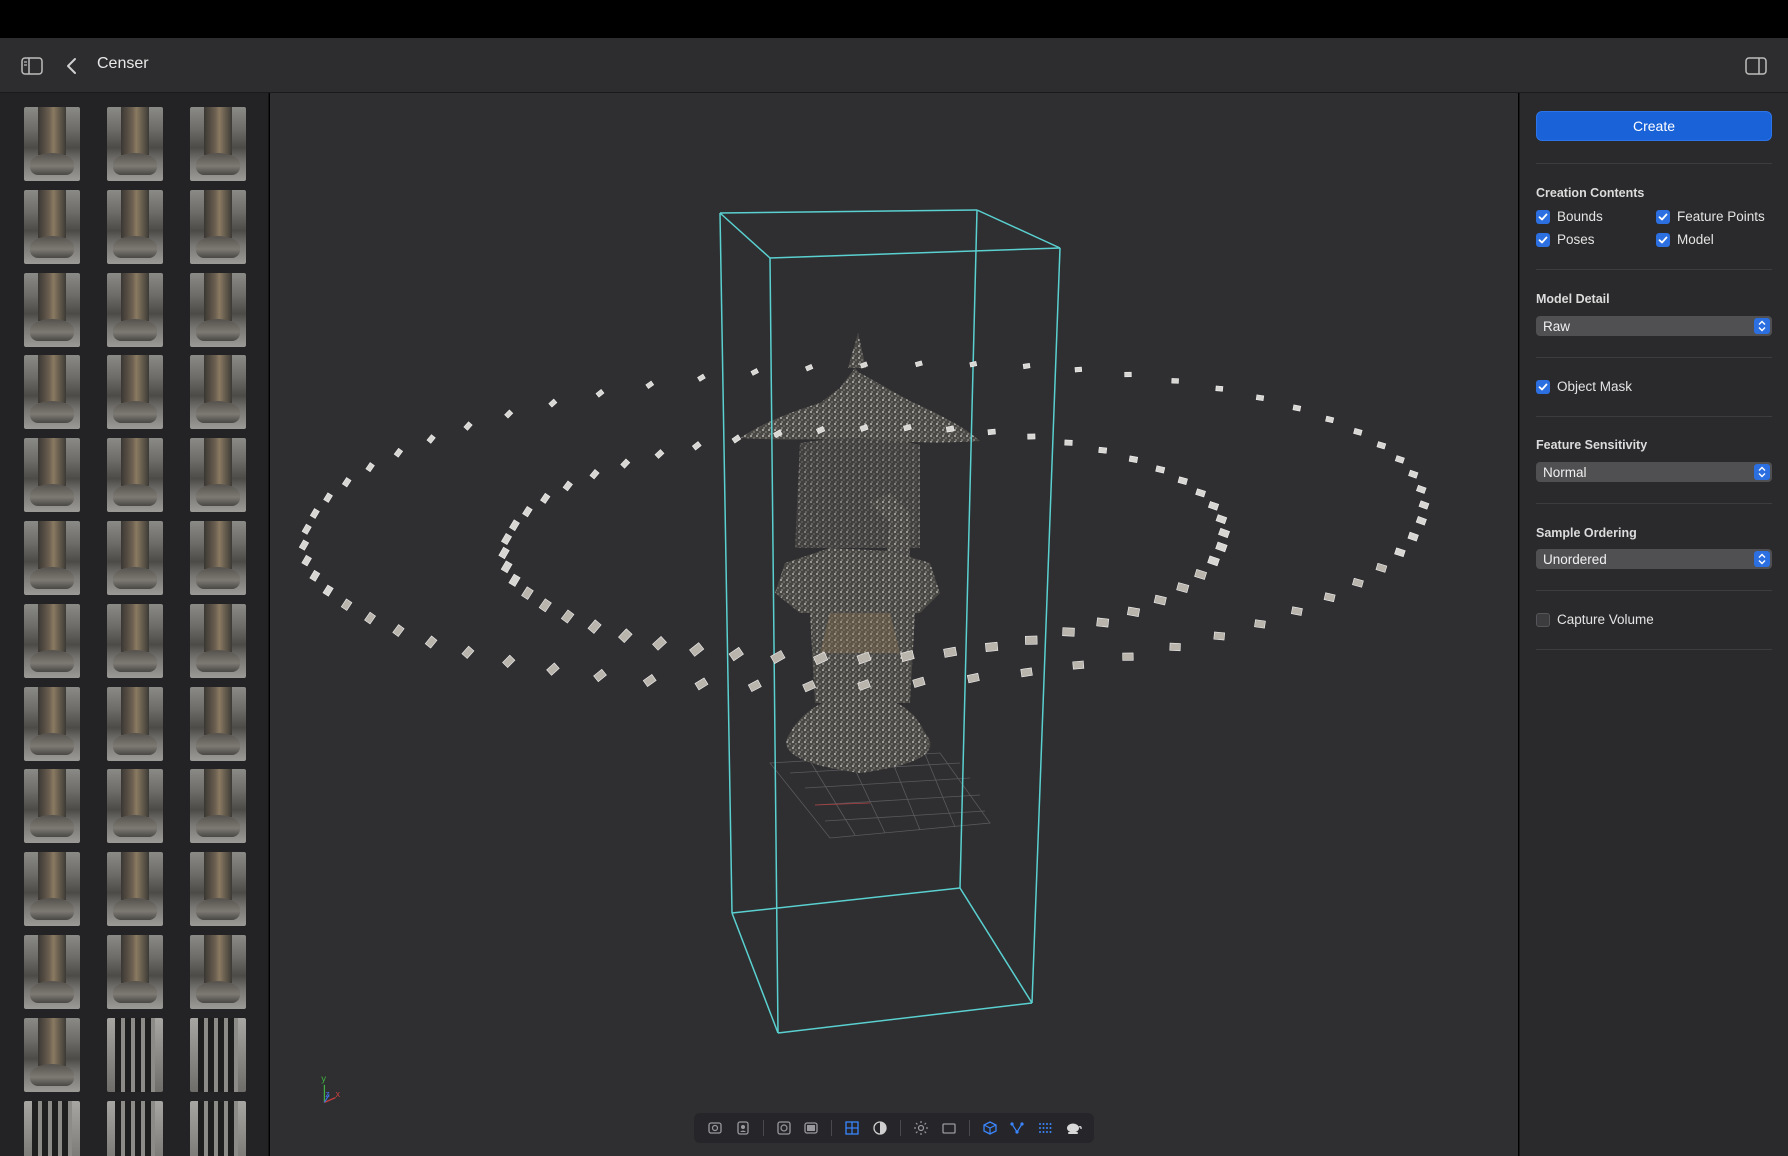  Describe the element at coordinates (1575, 559) in the screenshot. I see `sample-ordering-value: Unordered` at that location.